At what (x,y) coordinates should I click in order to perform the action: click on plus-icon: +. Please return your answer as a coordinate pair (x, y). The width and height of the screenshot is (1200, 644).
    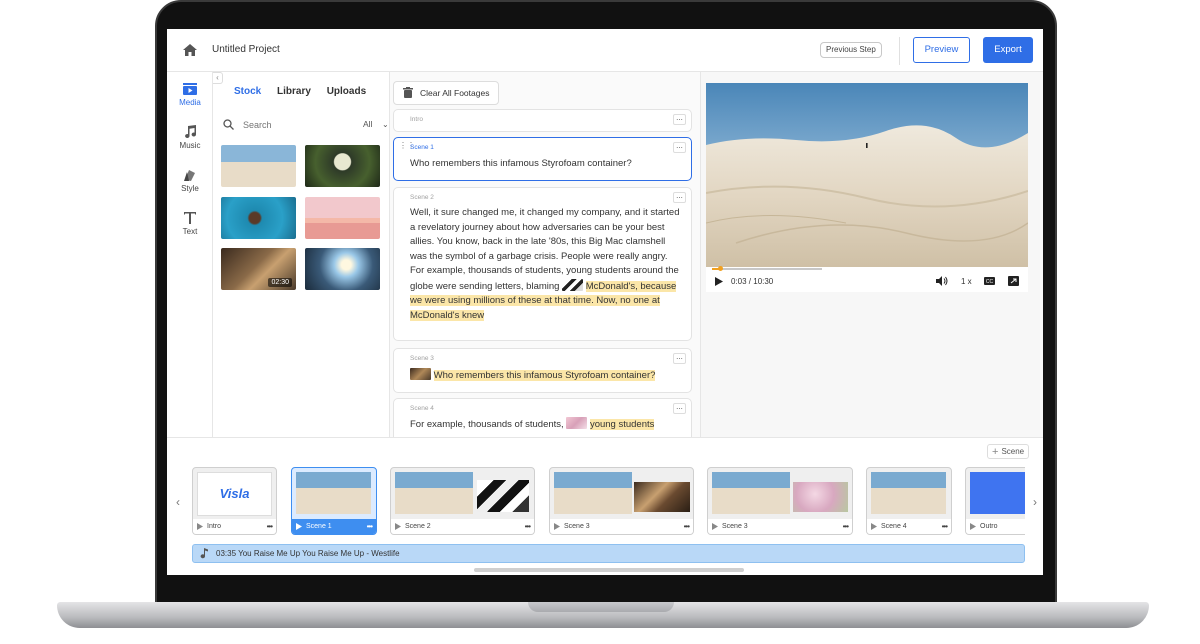
    Looking at the image, I should click on (995, 452).